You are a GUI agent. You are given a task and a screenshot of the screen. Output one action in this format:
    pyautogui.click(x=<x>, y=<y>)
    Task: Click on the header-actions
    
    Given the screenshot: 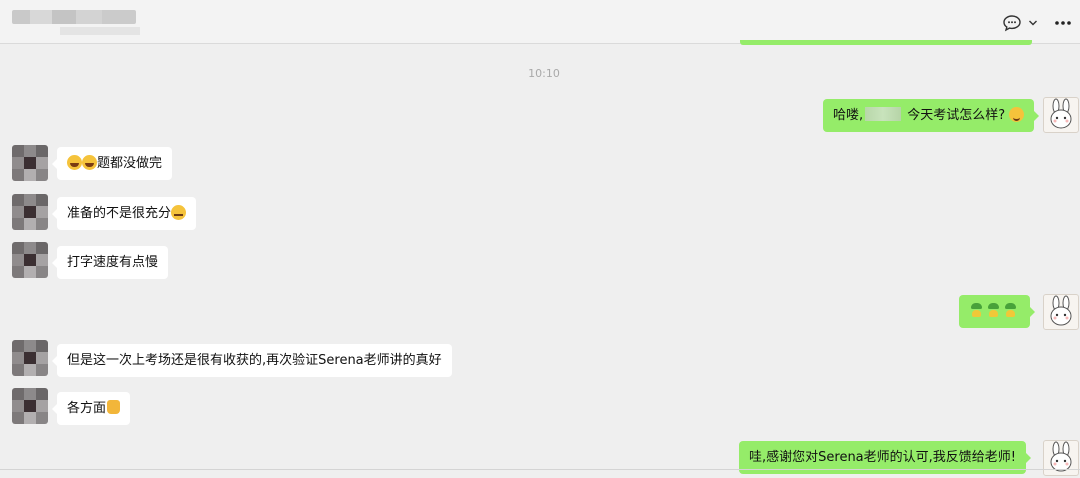 What is the action you would take?
    pyautogui.click(x=1037, y=23)
    